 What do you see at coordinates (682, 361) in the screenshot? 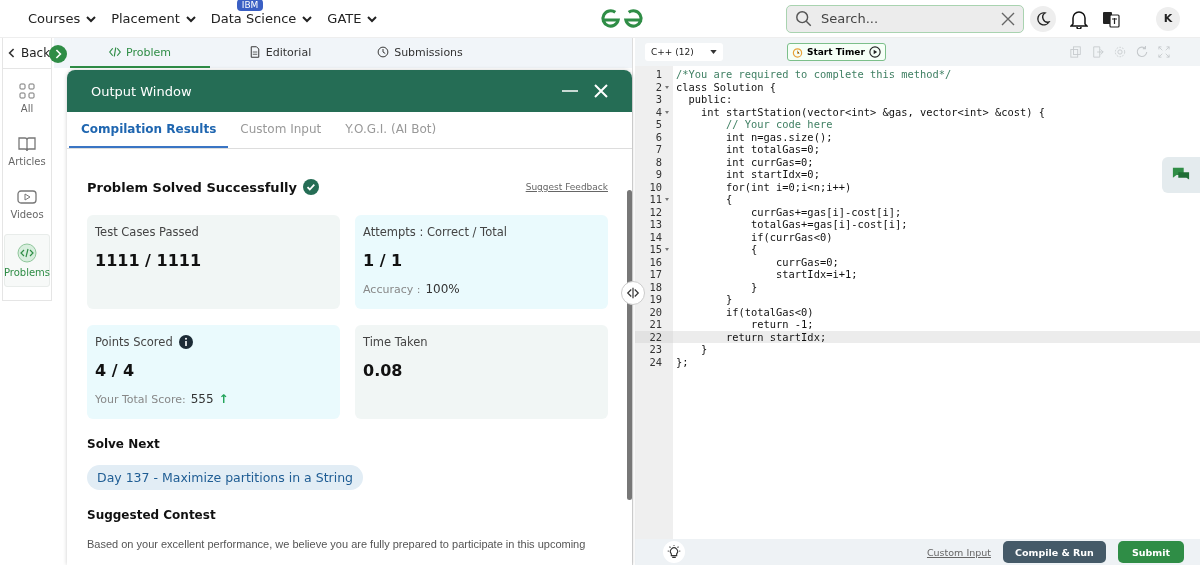
I see `code-text: };` at bounding box center [682, 361].